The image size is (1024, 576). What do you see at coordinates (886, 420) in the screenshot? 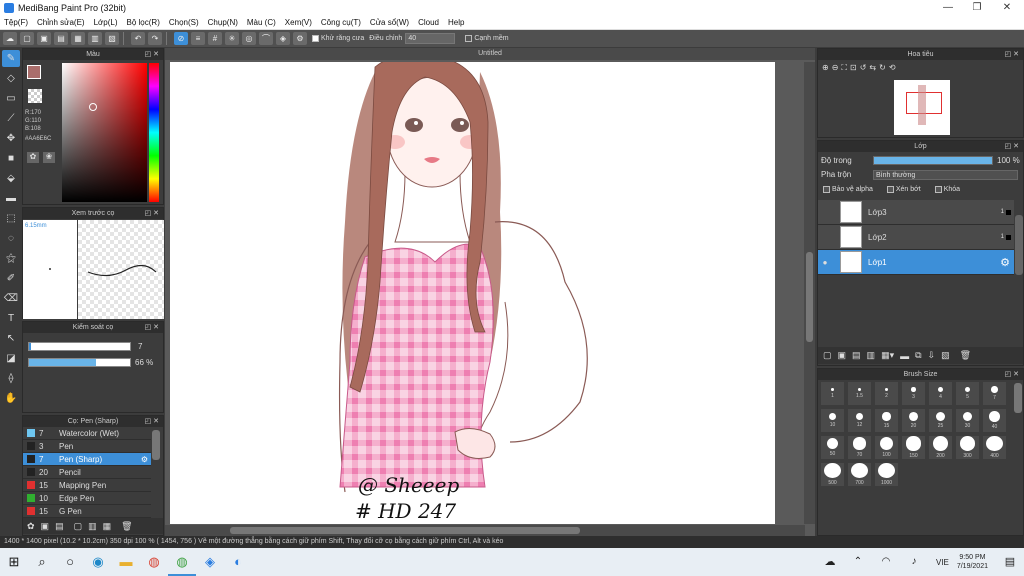
I see `brush-size-option: 15` at bounding box center [886, 420].